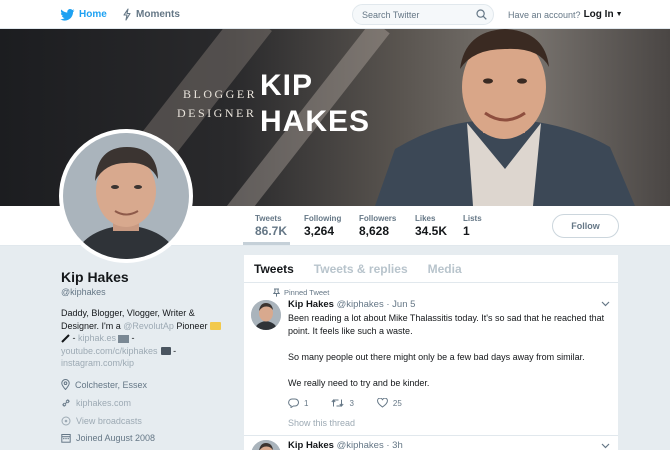  I want to click on tab-media: Media, so click(445, 269).